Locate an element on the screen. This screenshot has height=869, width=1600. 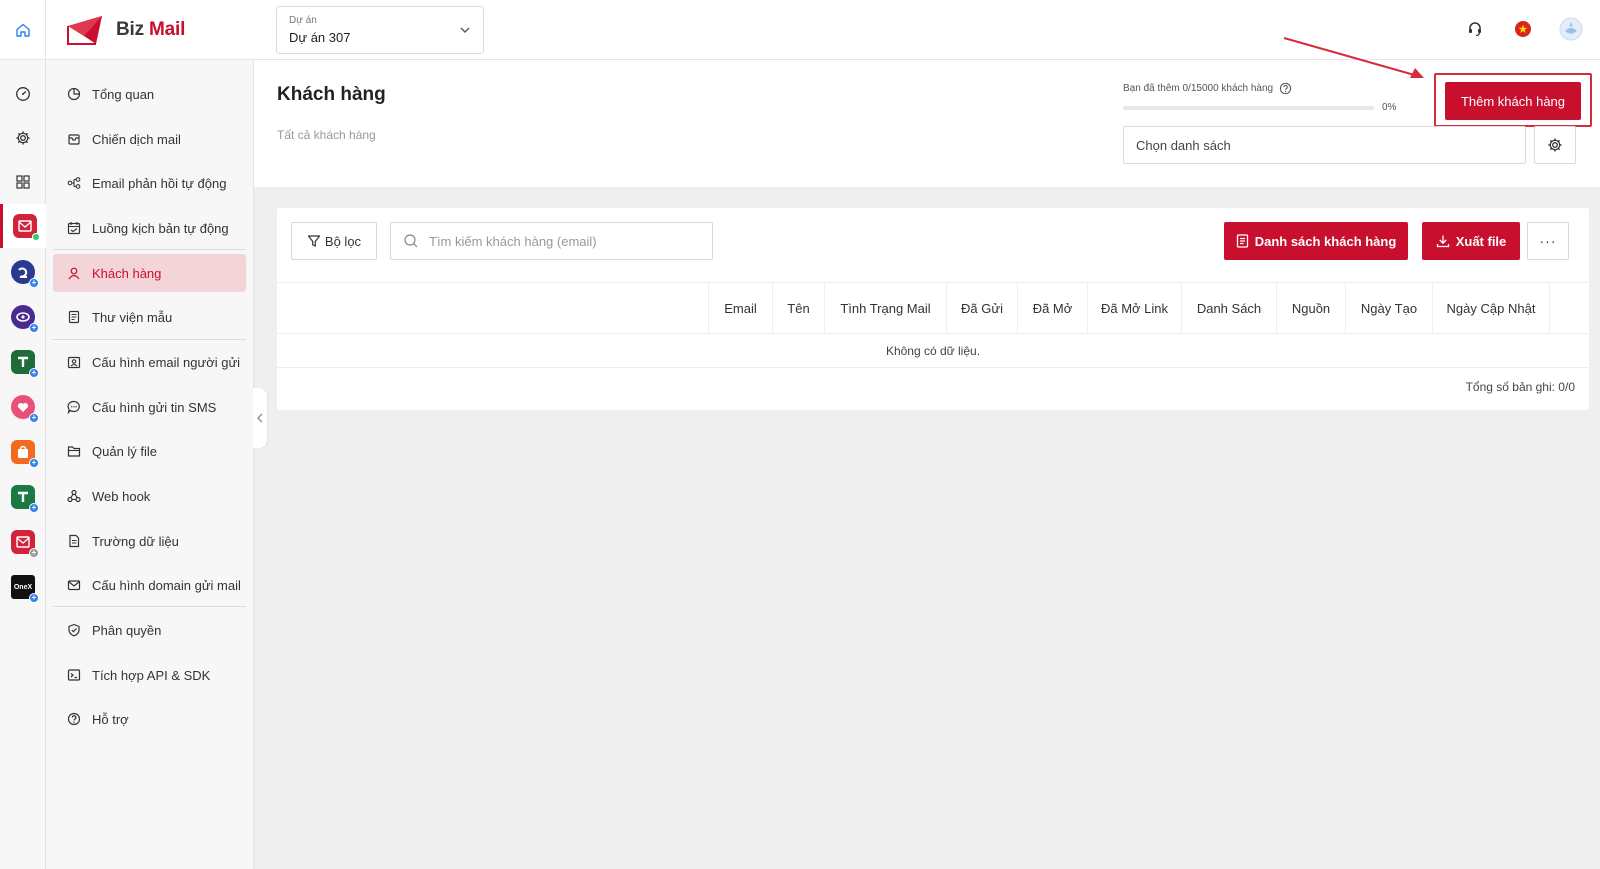
add-customer-highlight: Thêm khách hàng is located at coordinates (1513, 100).